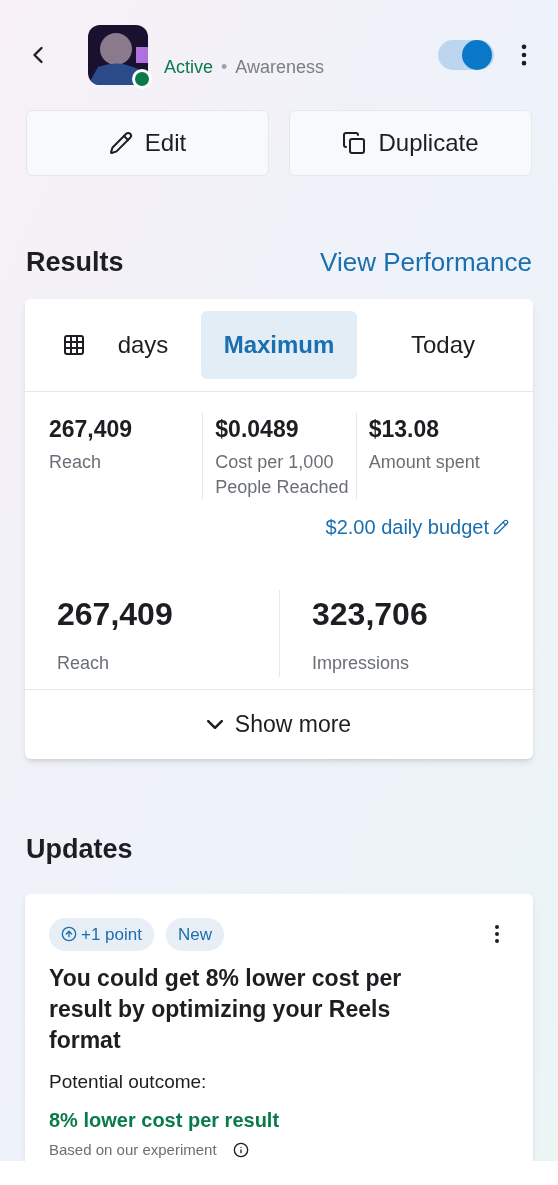 This screenshot has height=1185, width=558. I want to click on range-tab: days, so click(115, 344).